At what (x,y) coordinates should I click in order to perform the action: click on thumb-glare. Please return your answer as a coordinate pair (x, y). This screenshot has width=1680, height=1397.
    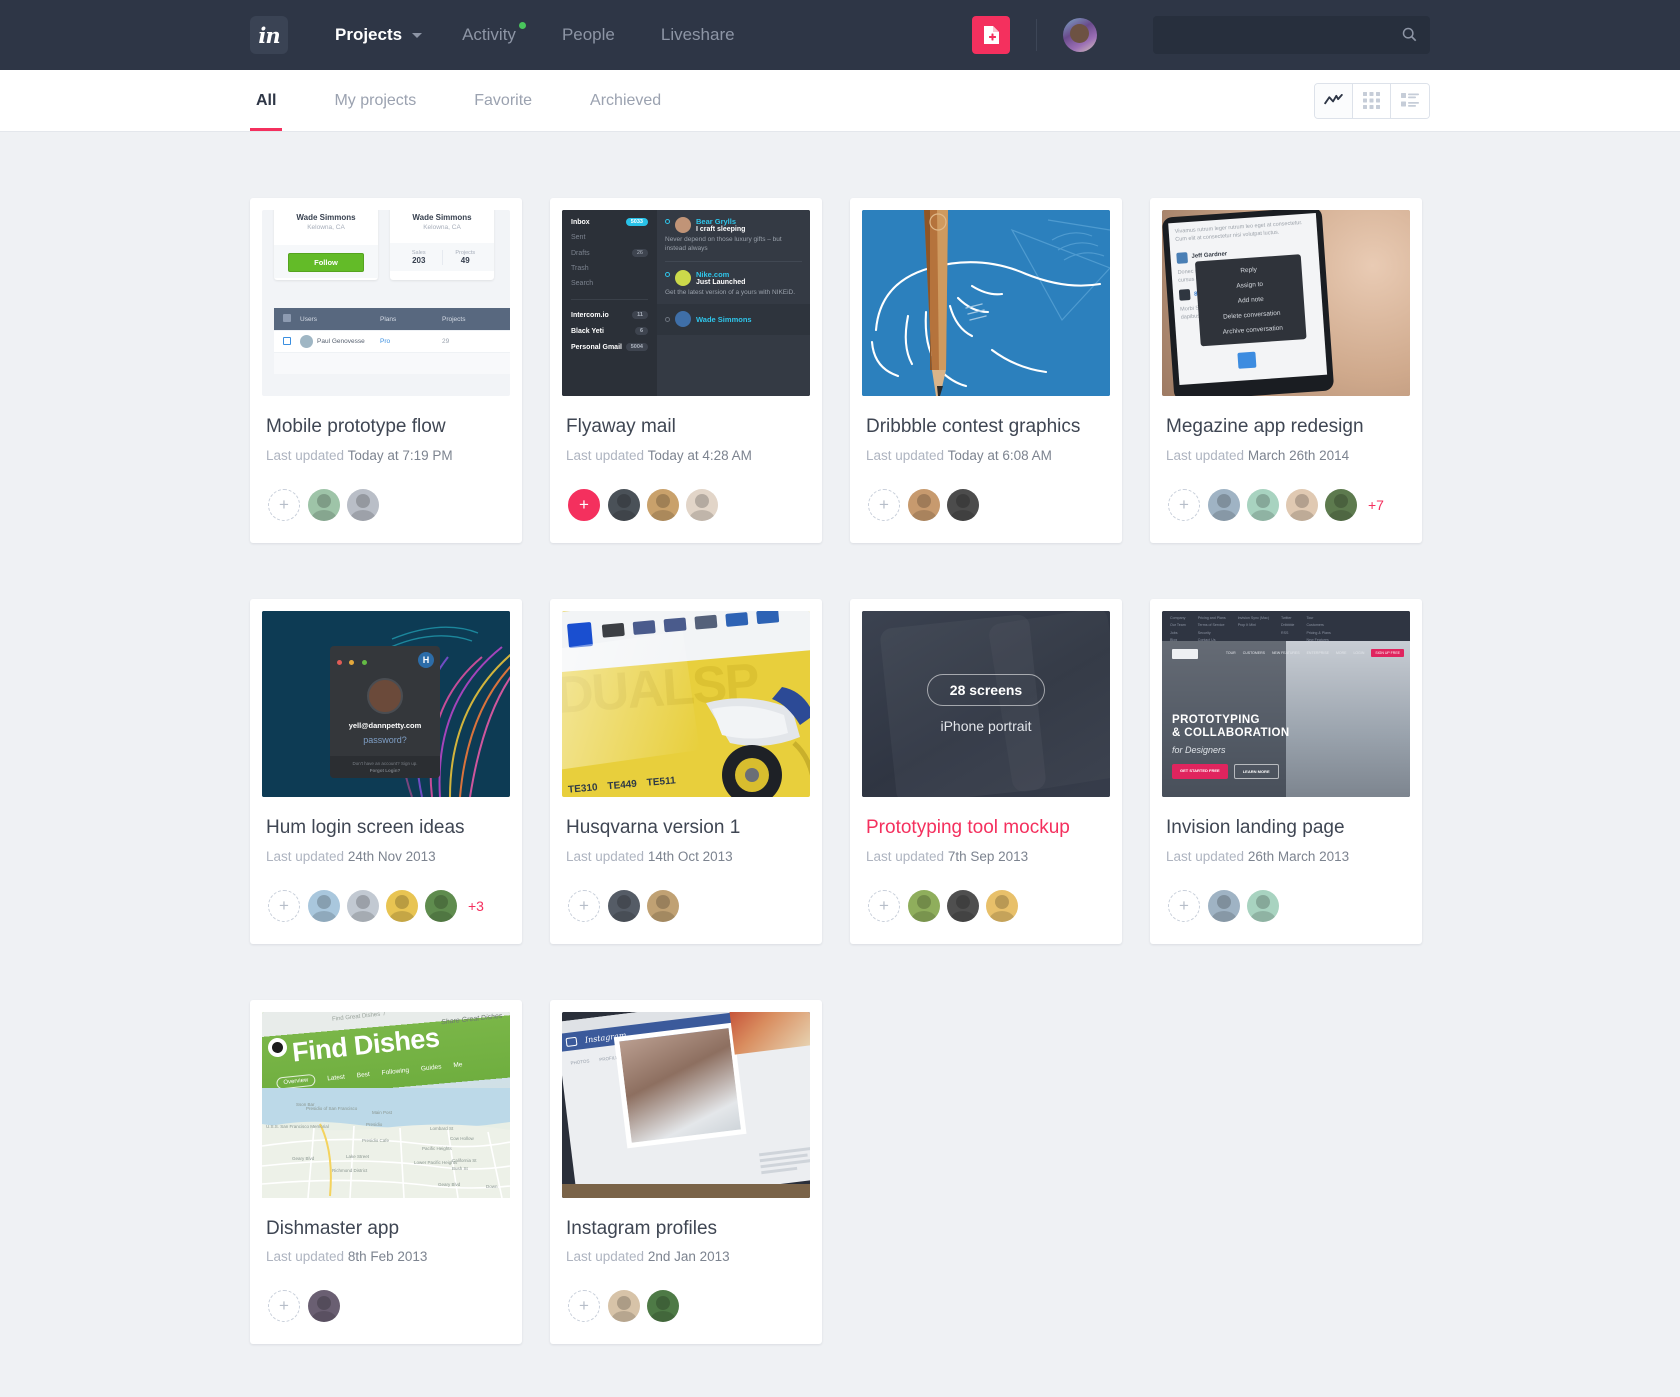
    Looking at the image, I should click on (631, 700).